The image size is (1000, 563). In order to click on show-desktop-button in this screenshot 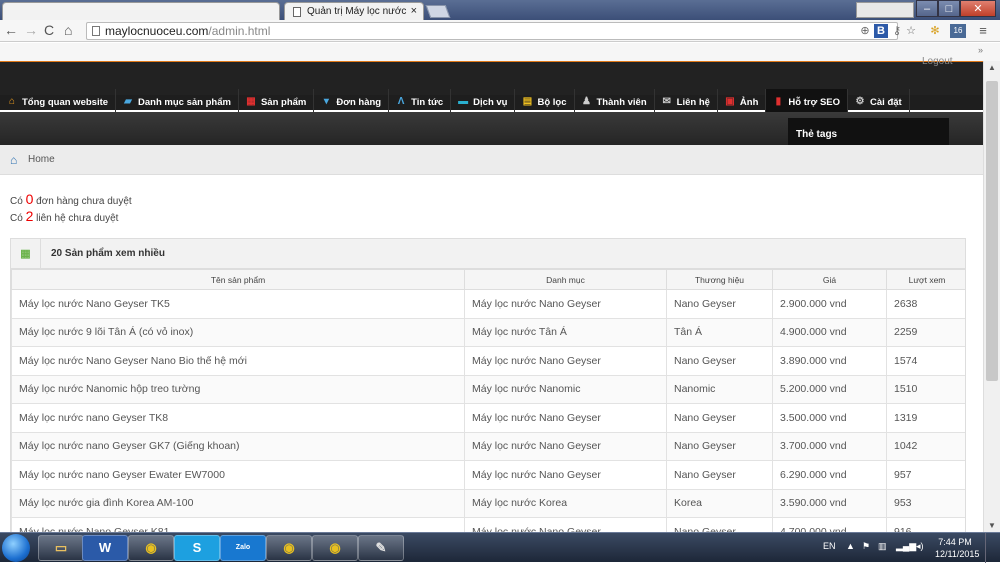, I will do `click(992, 548)`.